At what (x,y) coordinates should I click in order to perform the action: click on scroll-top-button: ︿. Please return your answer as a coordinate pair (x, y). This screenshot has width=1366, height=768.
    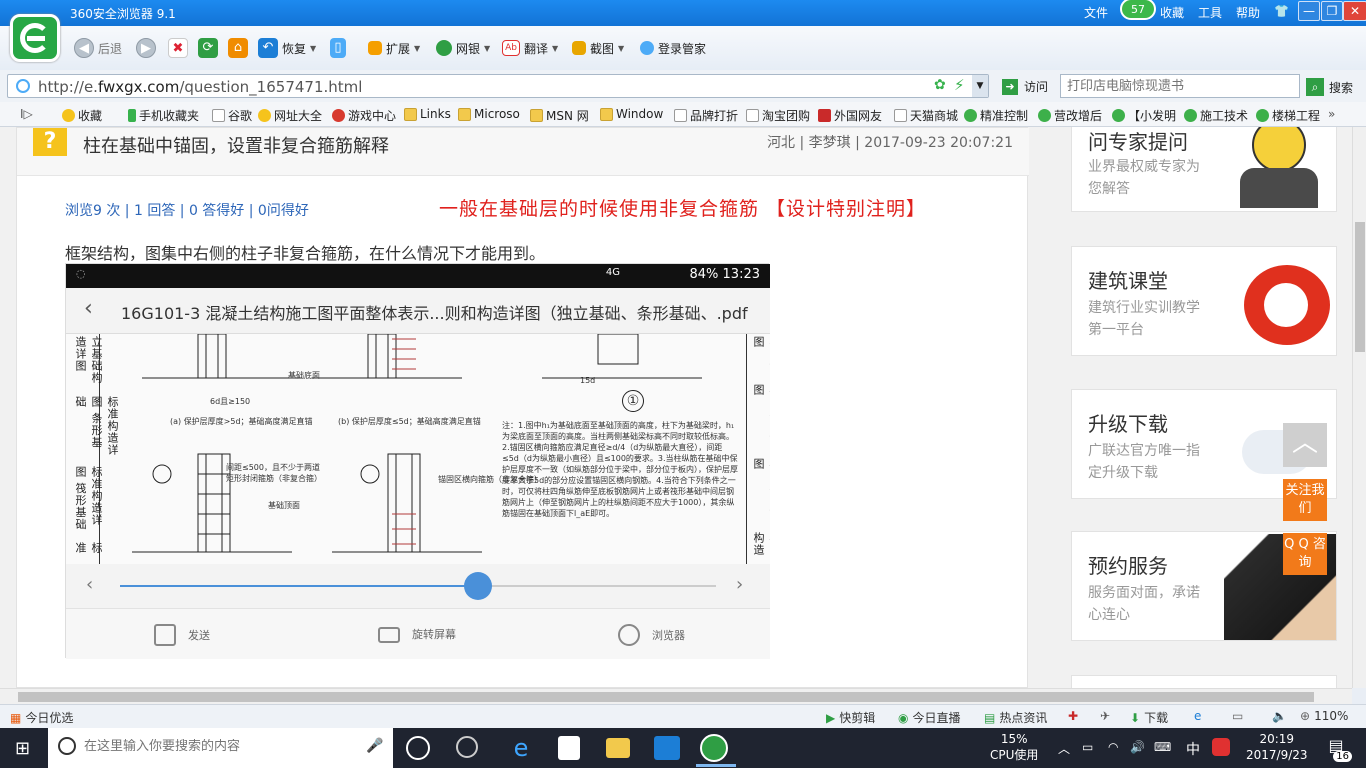
    Looking at the image, I should click on (1305, 445).